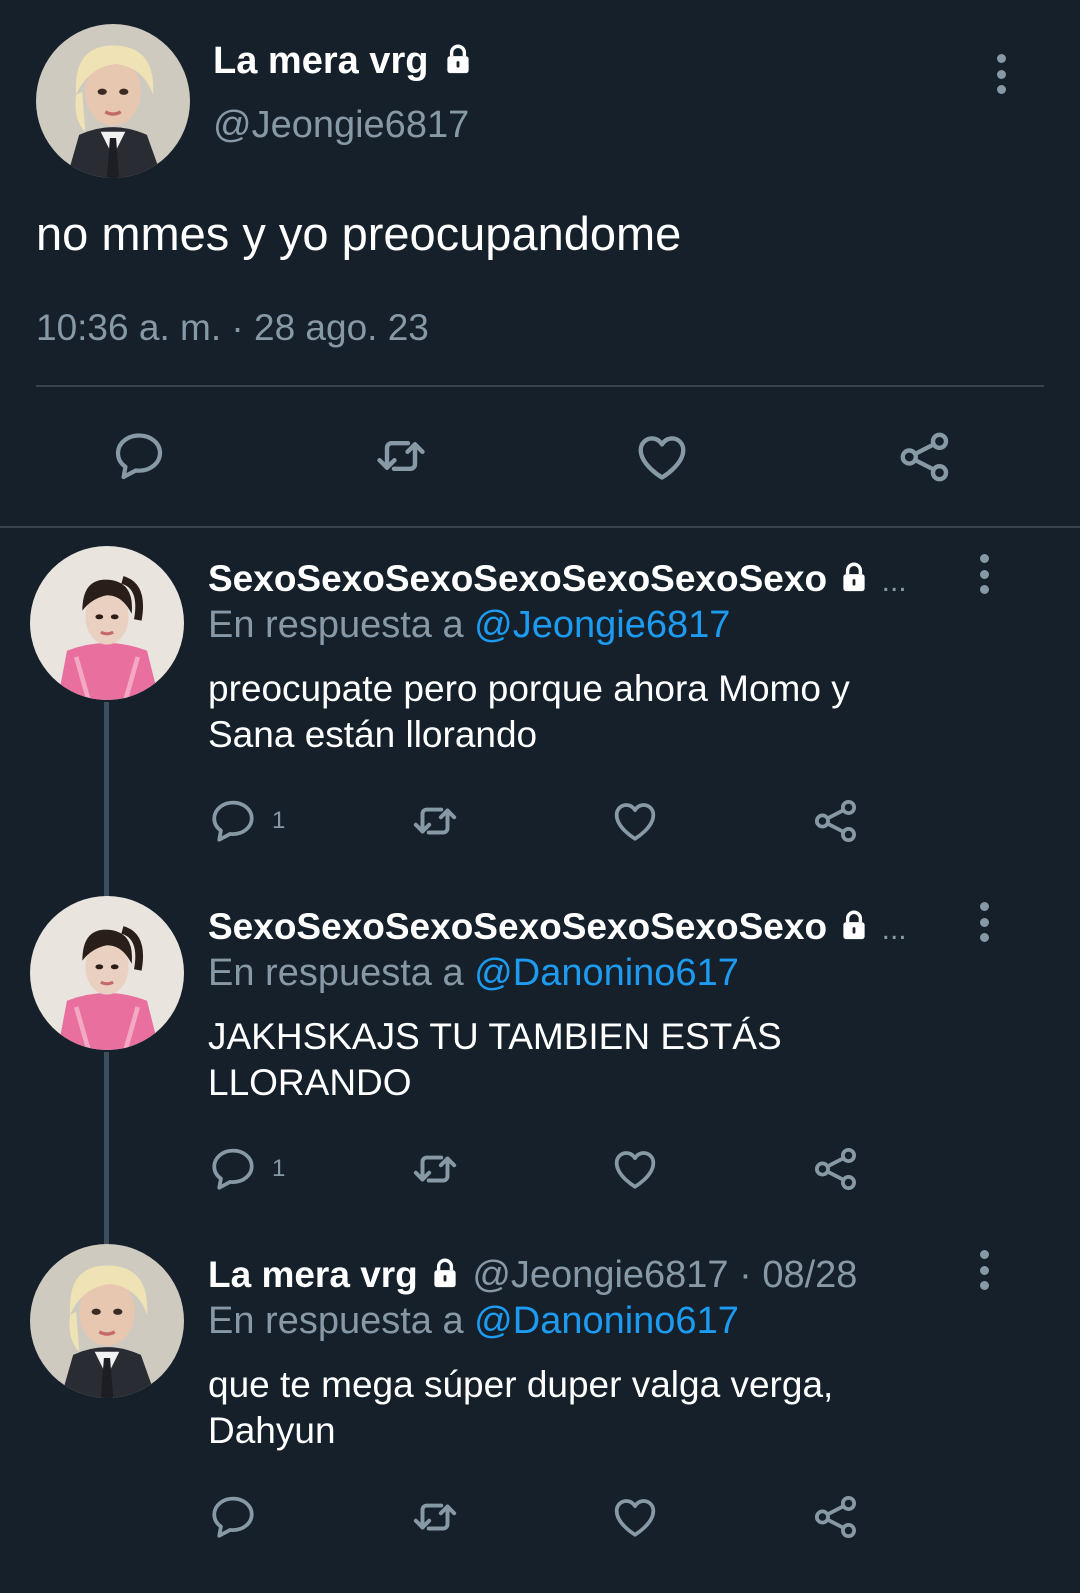  Describe the element at coordinates (359, 233) in the screenshot. I see `main-tweet-text: no mmes y yo preocupandome` at that location.